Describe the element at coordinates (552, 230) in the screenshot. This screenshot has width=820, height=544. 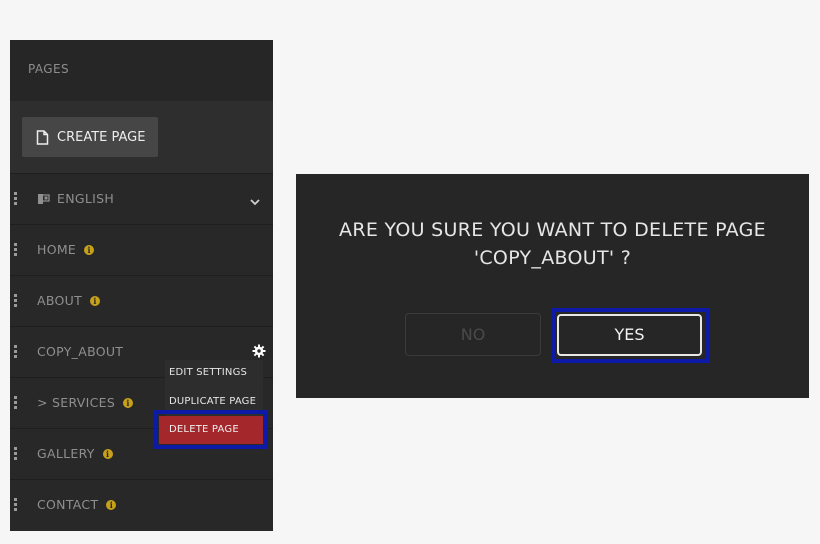
I see `dialog-message-line1: ARE YOU SURE YOU WANT TO DELETE PAGE` at that location.